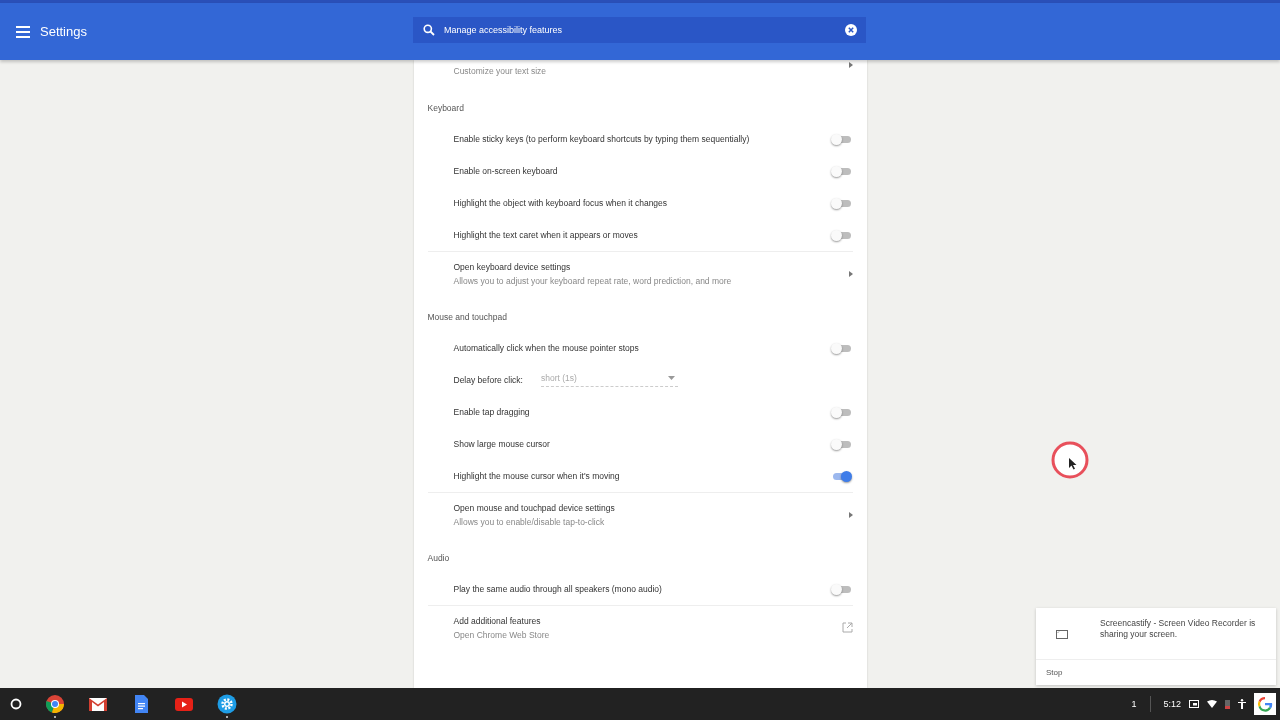 This screenshot has height=720, width=1280. What do you see at coordinates (639, 30) in the screenshot?
I see `search-field: Manage accessibility features` at bounding box center [639, 30].